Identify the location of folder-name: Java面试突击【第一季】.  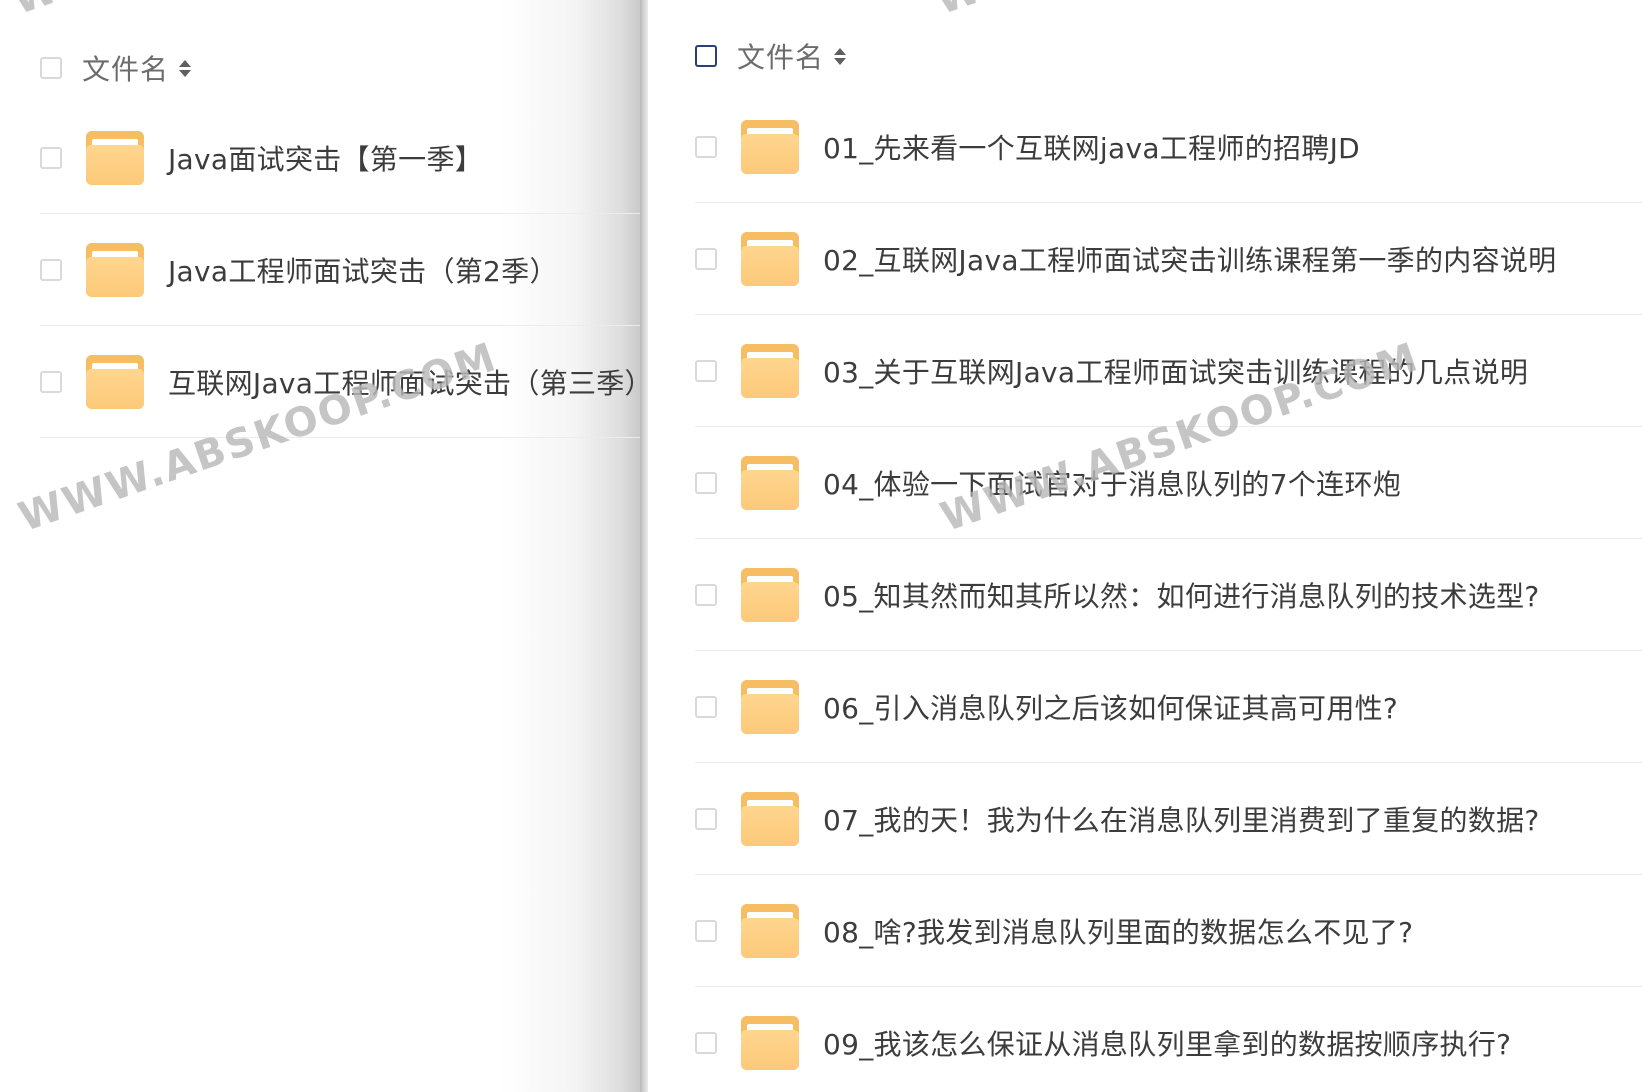
(325, 158).